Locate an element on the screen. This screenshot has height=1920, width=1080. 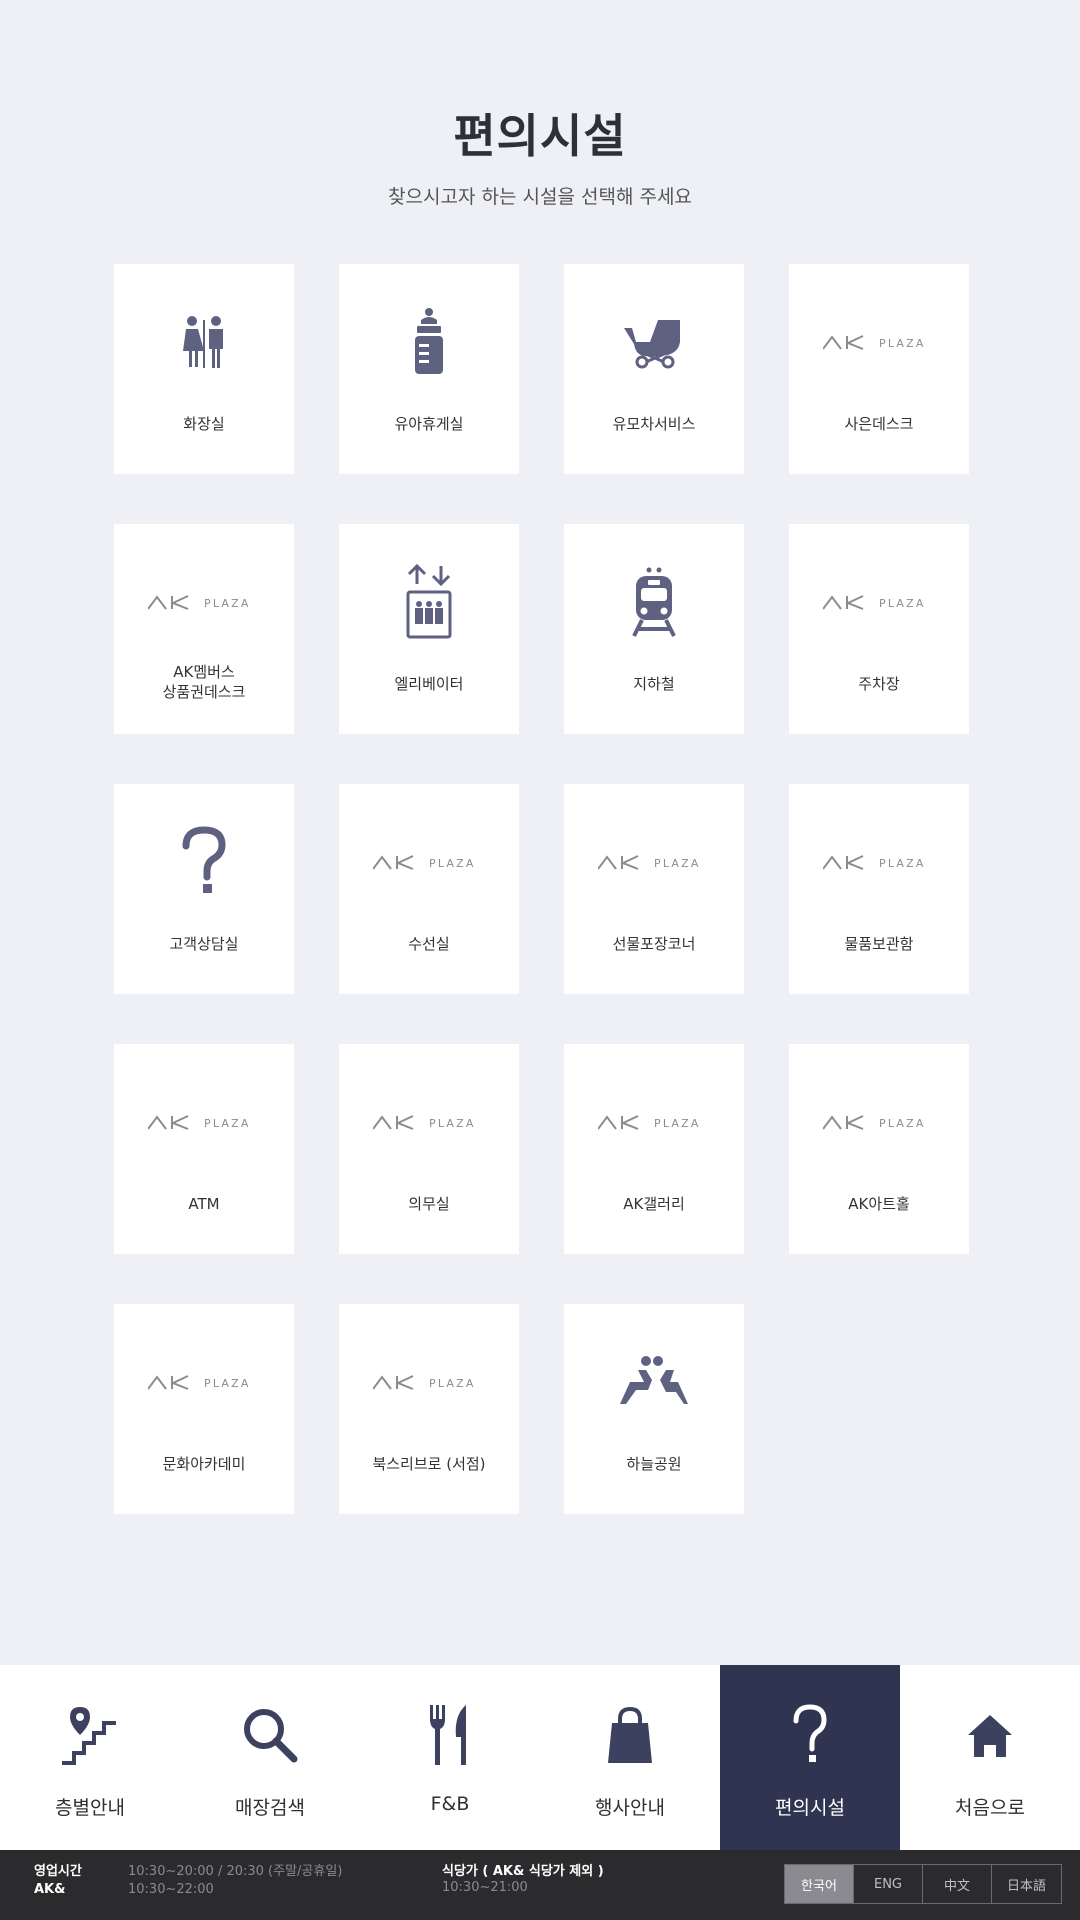
facility-label: 화장실 is located at coordinates (204, 424).